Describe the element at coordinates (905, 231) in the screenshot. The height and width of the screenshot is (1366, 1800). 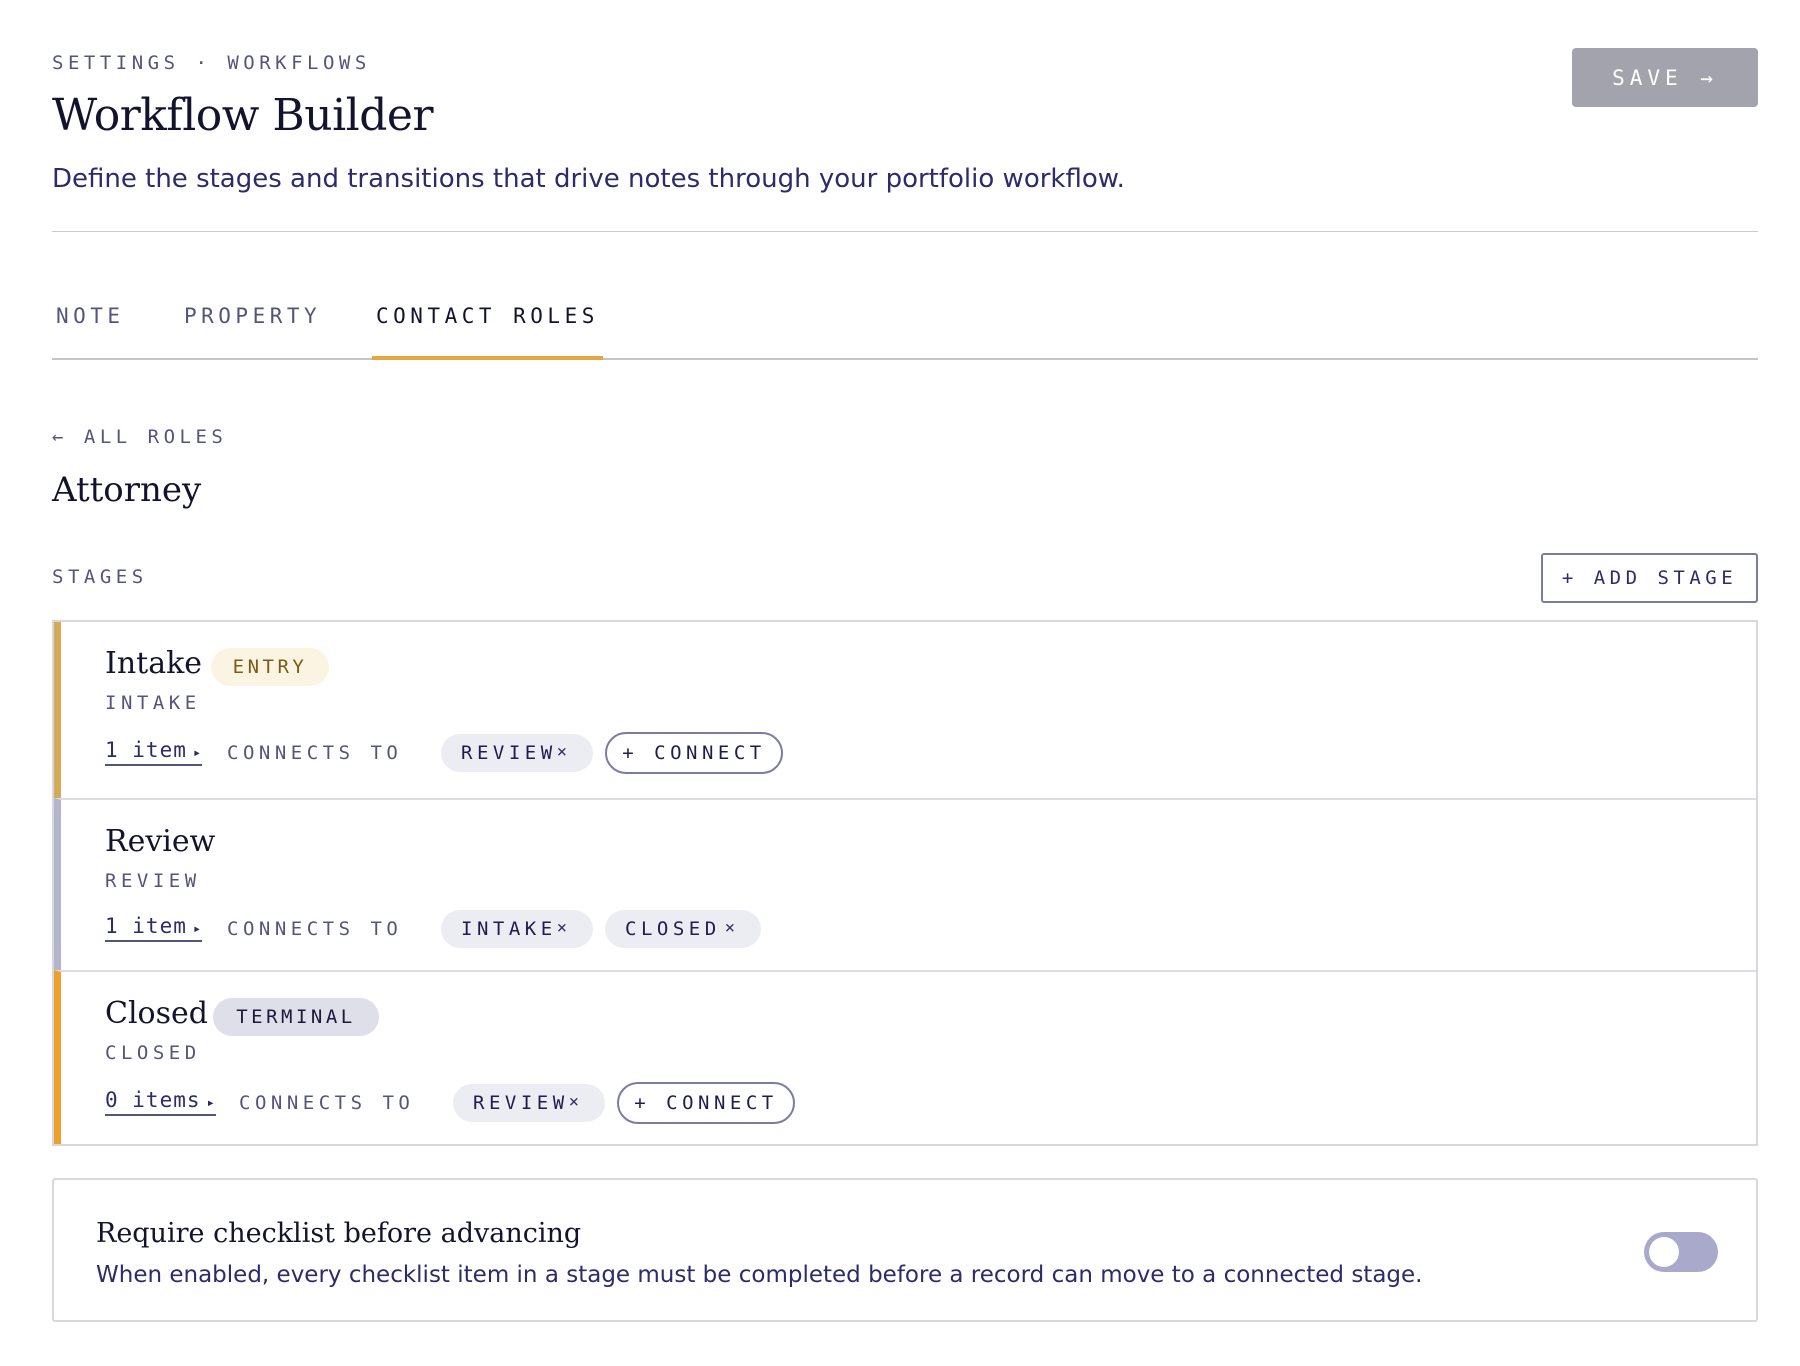
I see `header-divider` at that location.